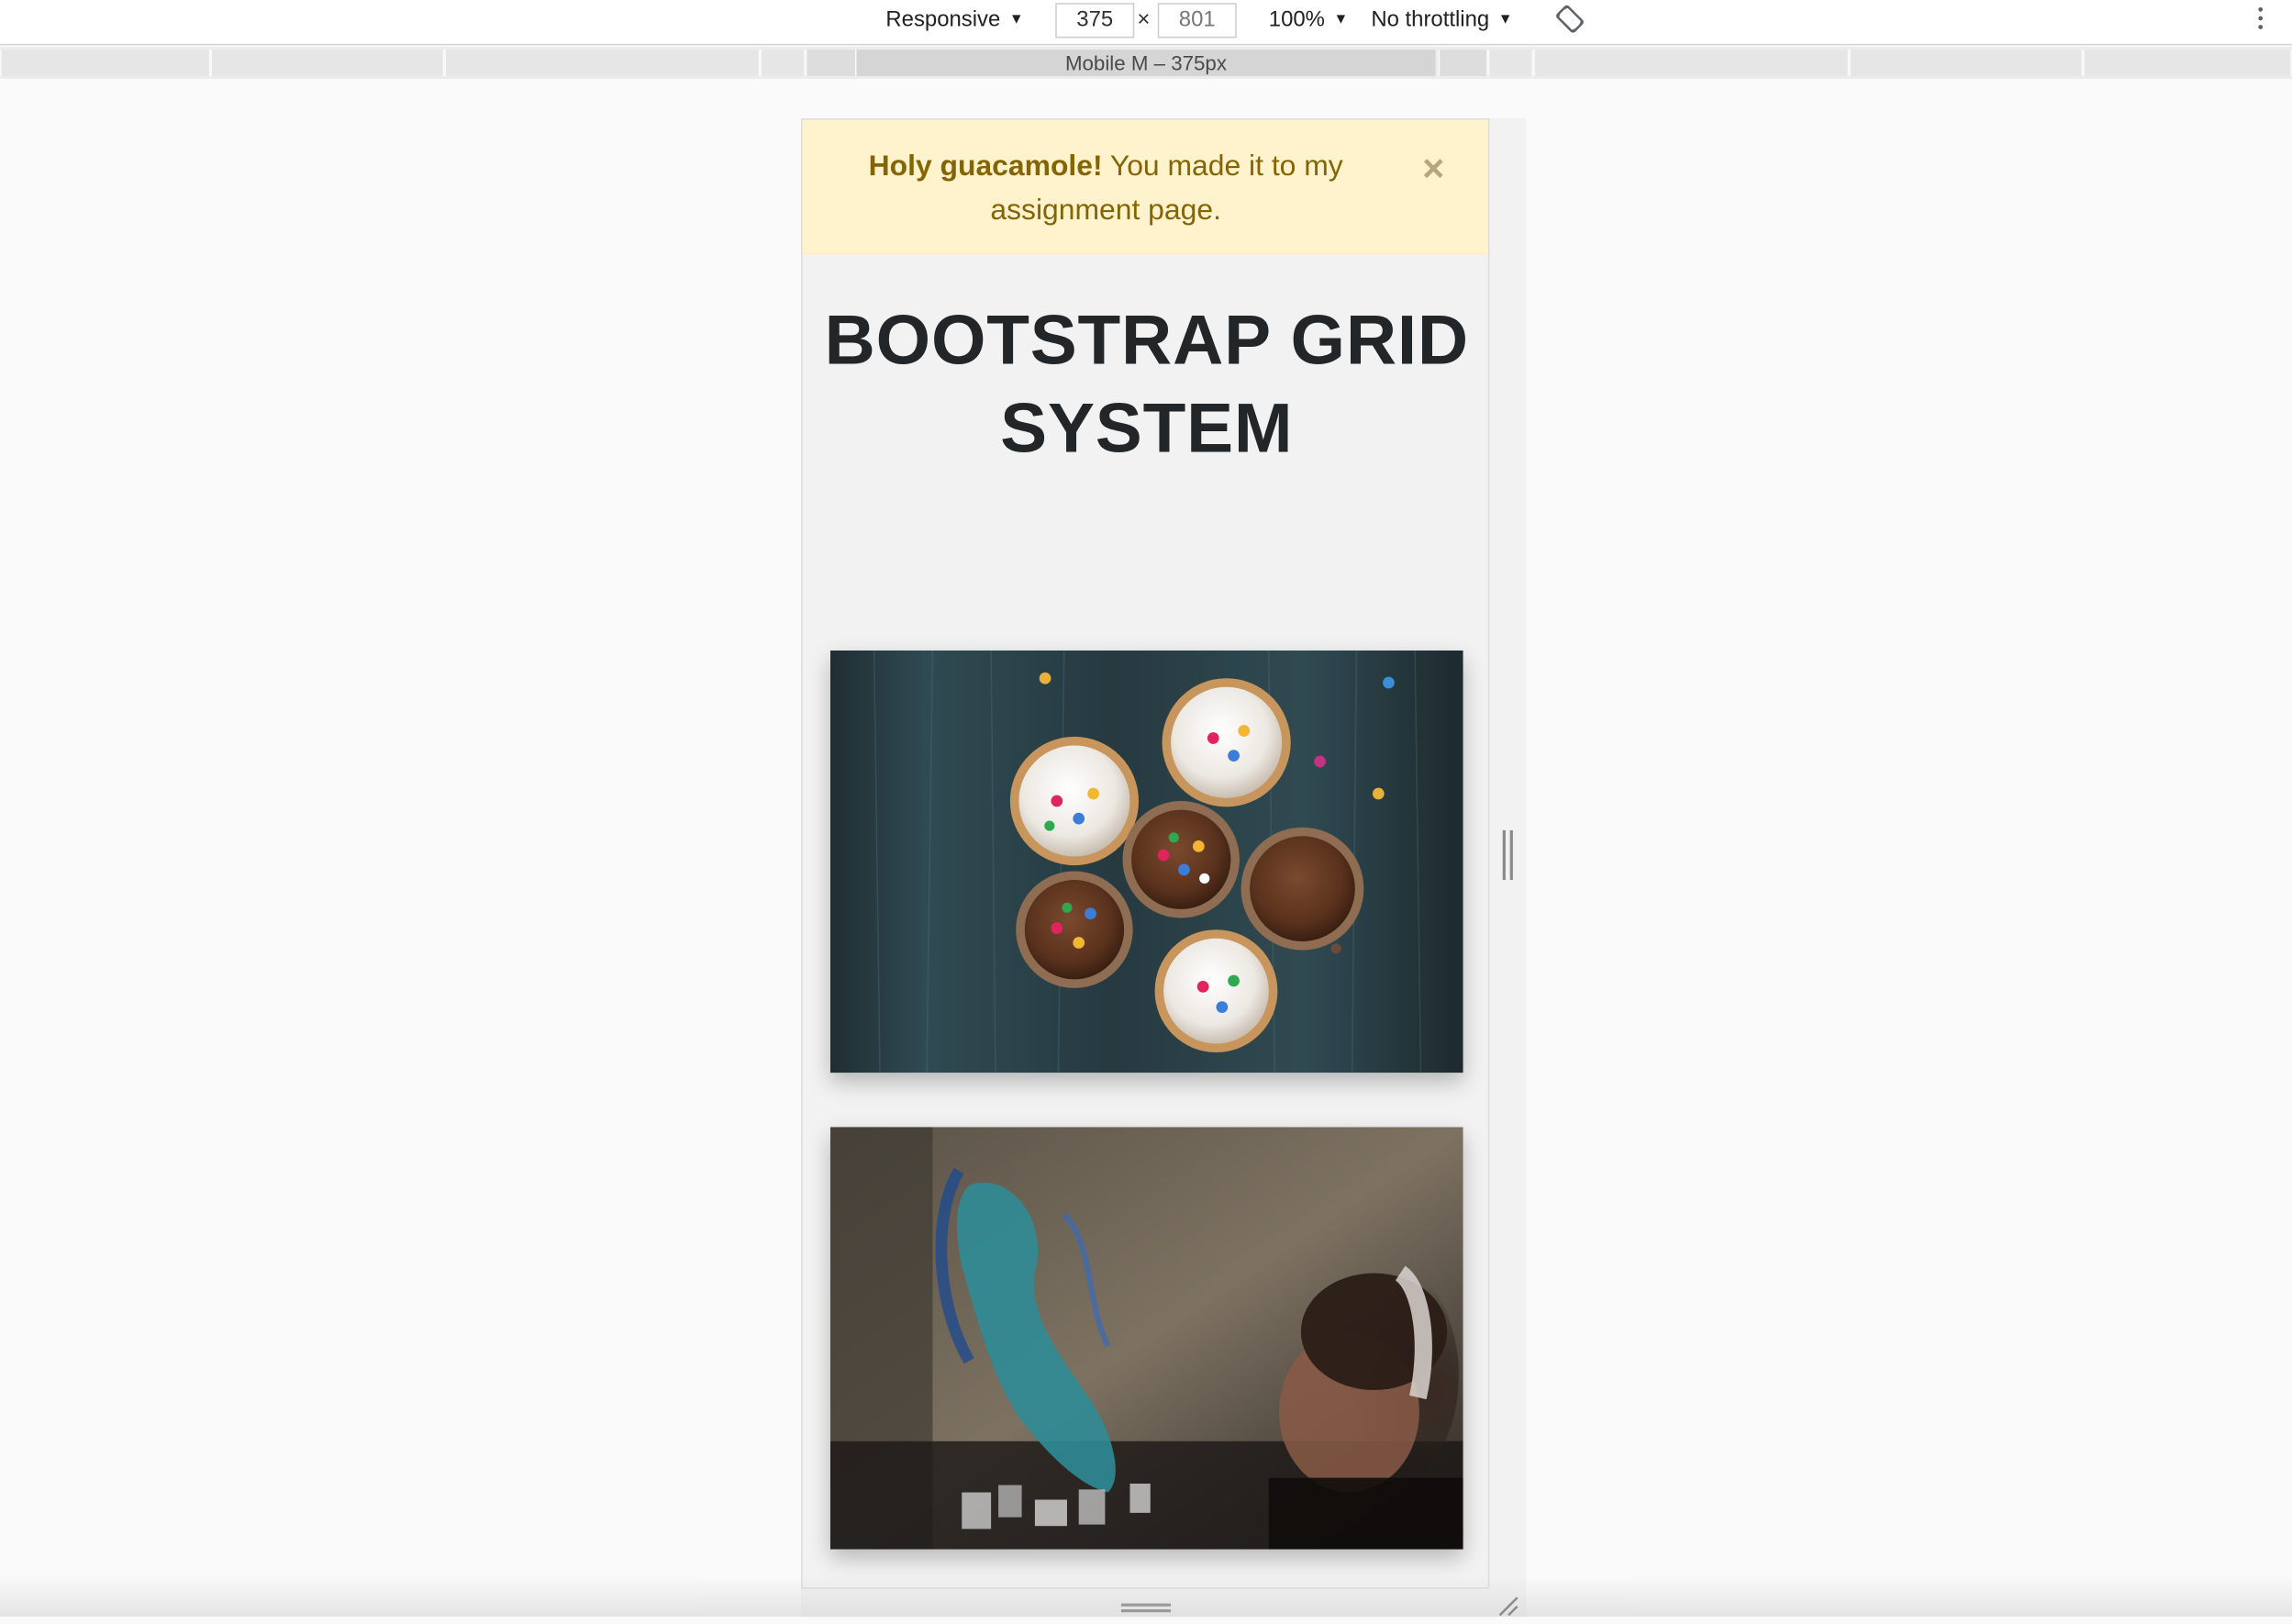 The height and width of the screenshot is (1624, 2292). Describe the element at coordinates (1433, 167) in the screenshot. I see `close-icon: ×` at that location.